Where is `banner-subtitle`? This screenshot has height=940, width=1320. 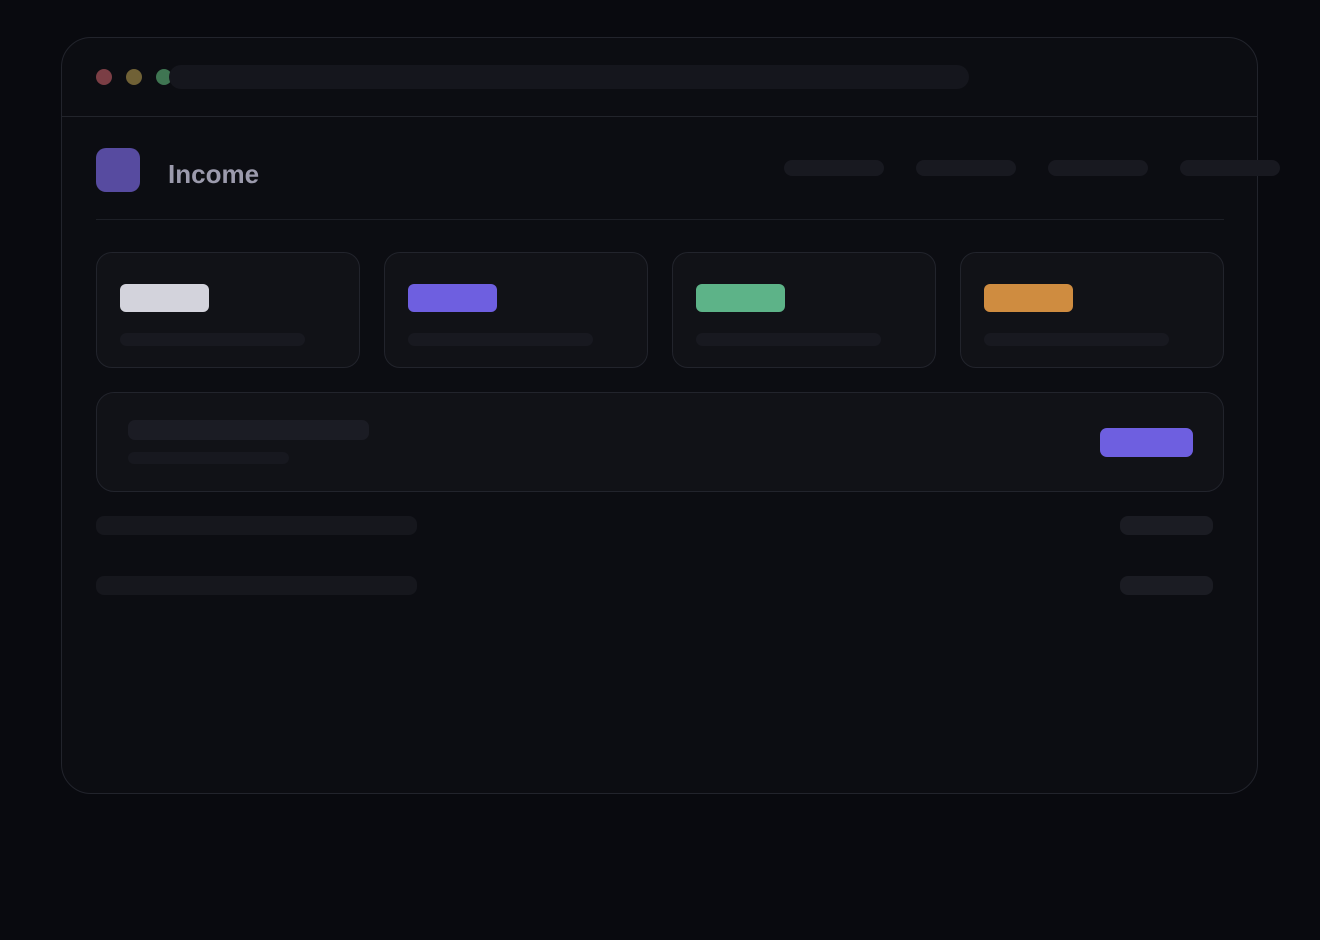
banner-subtitle is located at coordinates (208, 458).